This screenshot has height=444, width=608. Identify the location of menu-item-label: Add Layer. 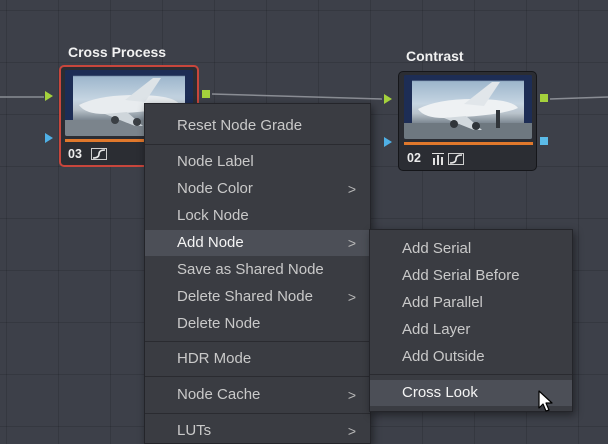
(436, 329).